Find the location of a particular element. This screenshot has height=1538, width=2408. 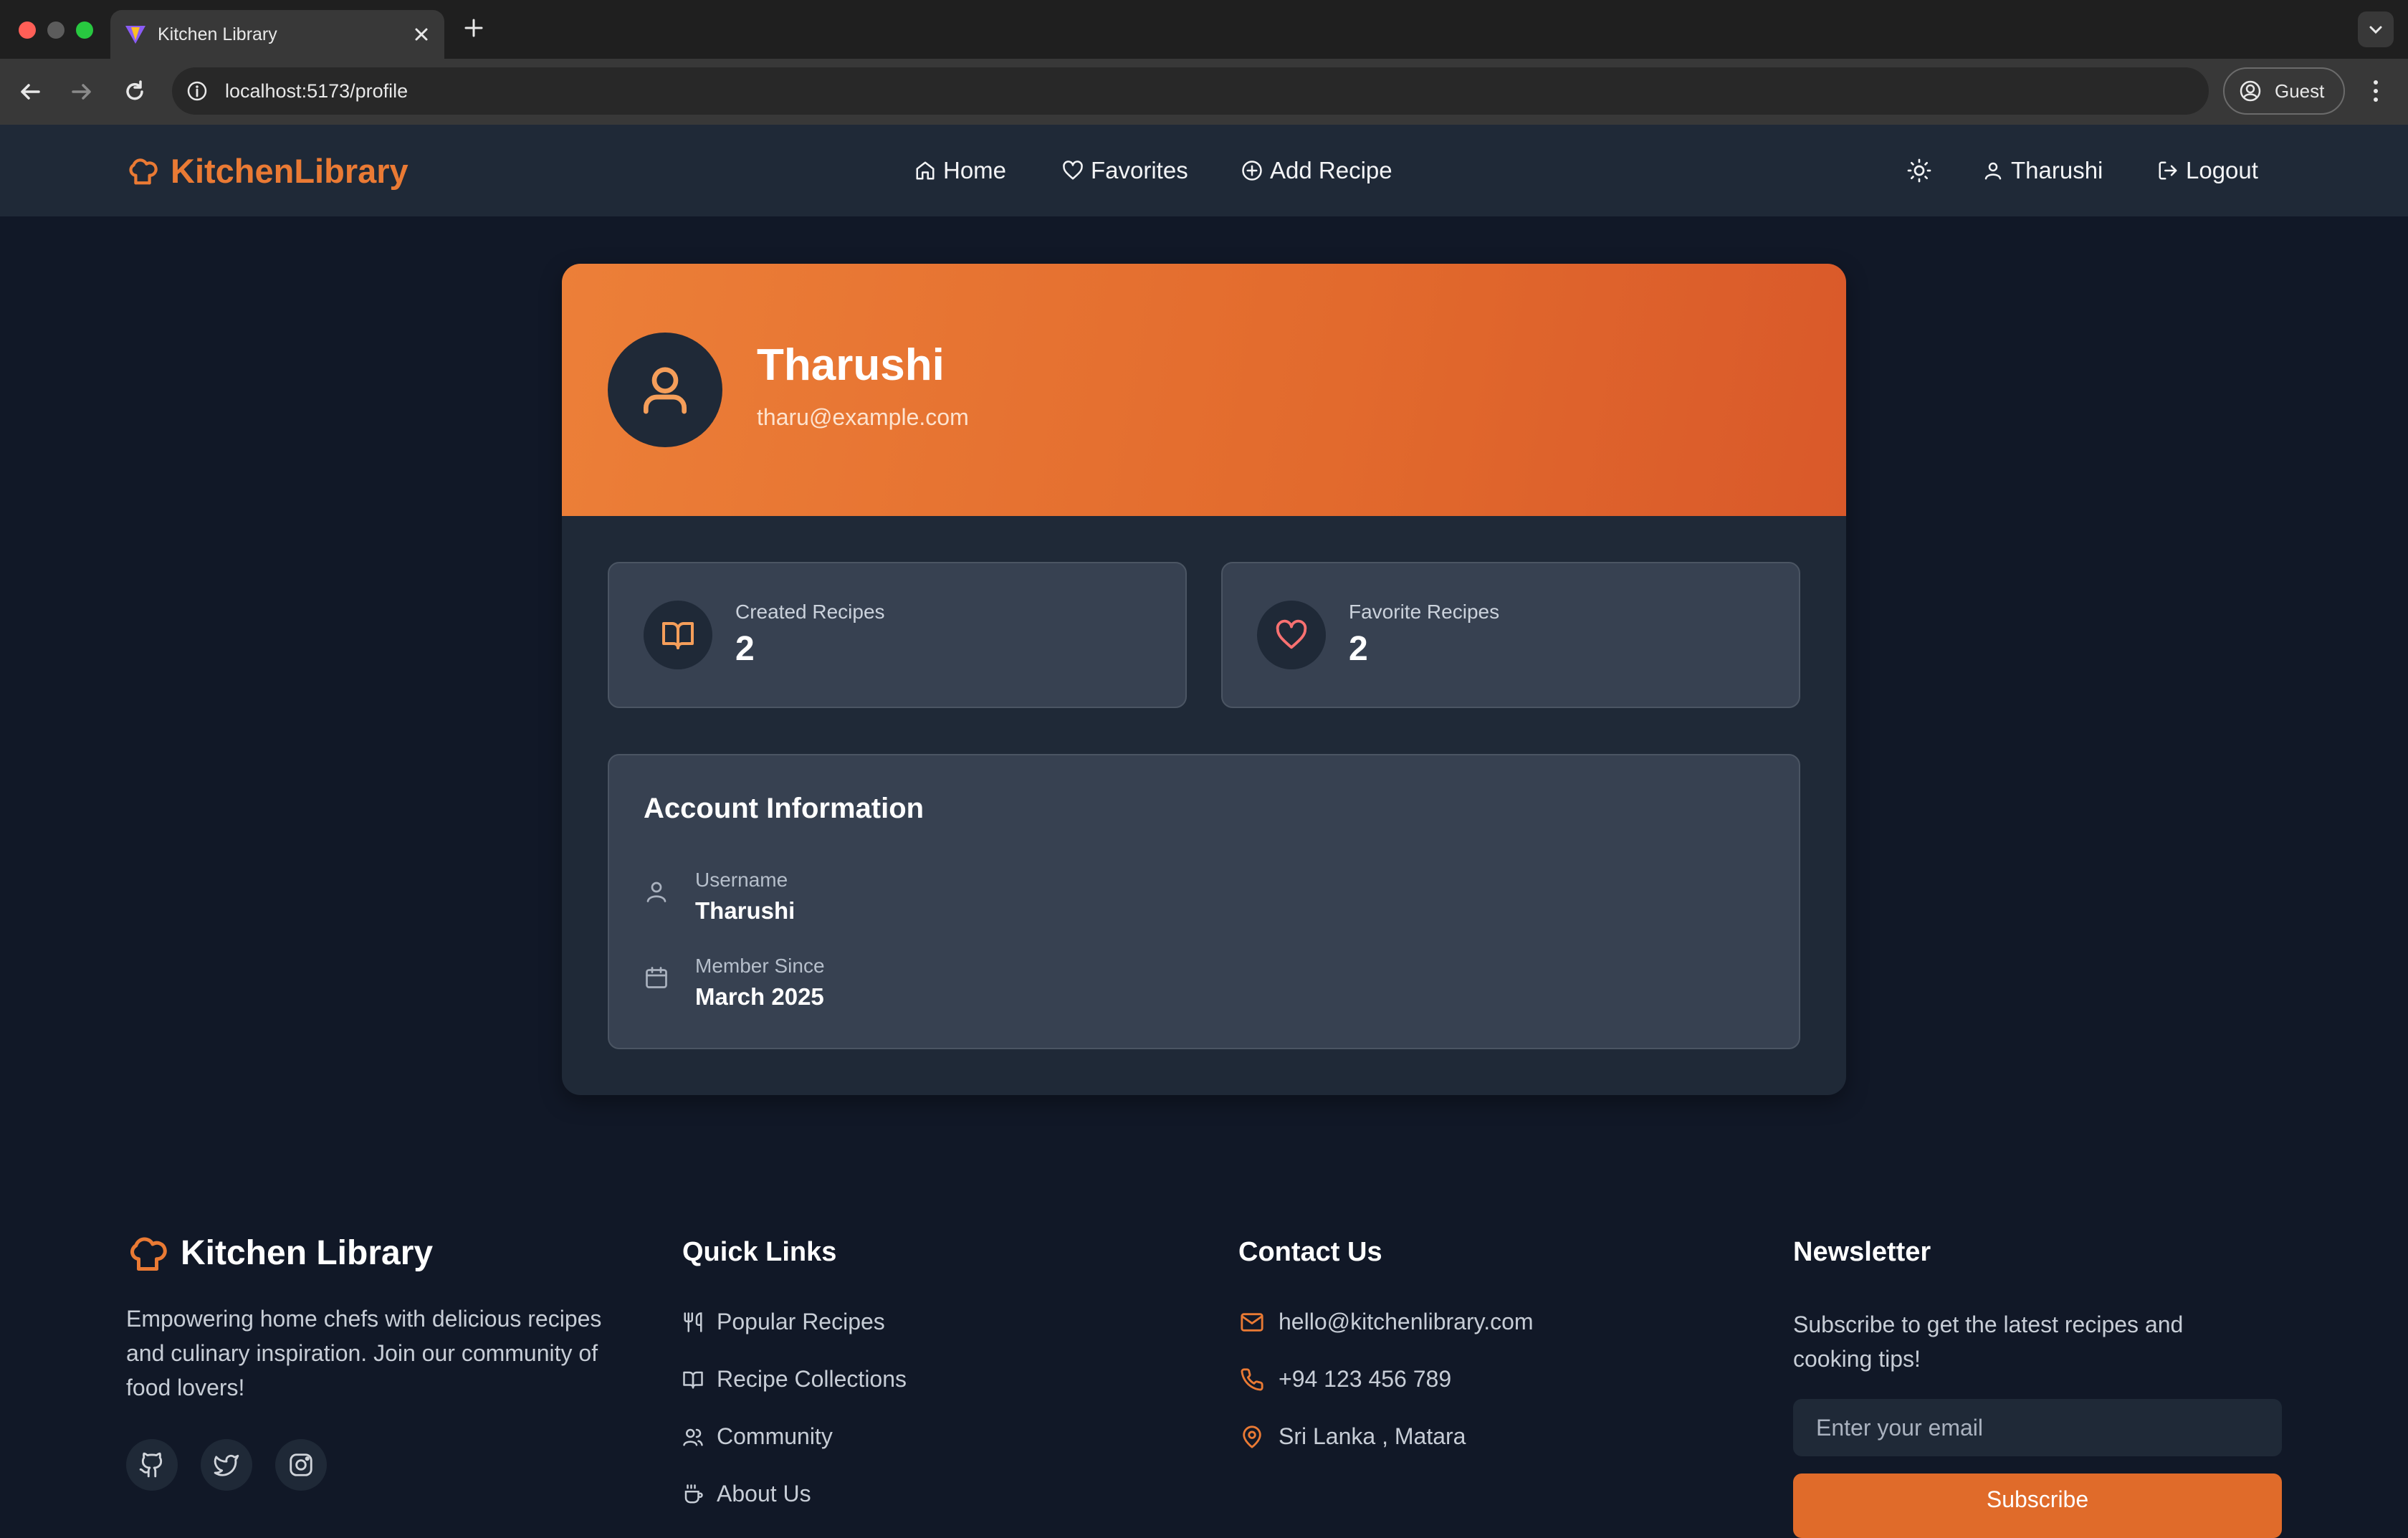

close-window-button is located at coordinates (27, 30).